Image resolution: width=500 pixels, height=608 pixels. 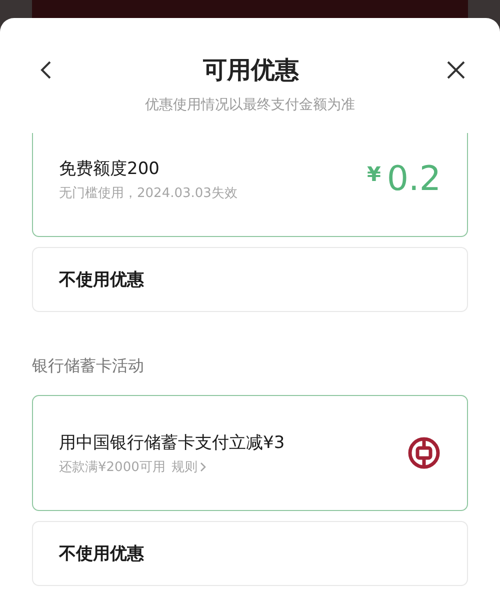 I want to click on offer-card: 免费额度200 无门槛使用，2024.03.03失效 ¥ 0.2, so click(x=250, y=185).